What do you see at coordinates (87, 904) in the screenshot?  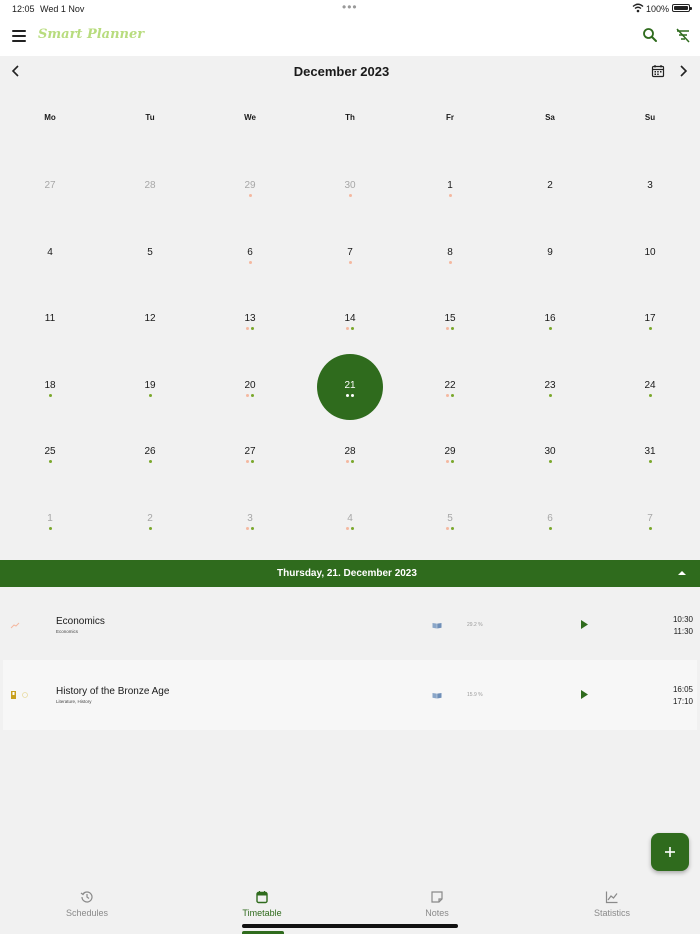 I see `nav-schedules: Schedules` at bounding box center [87, 904].